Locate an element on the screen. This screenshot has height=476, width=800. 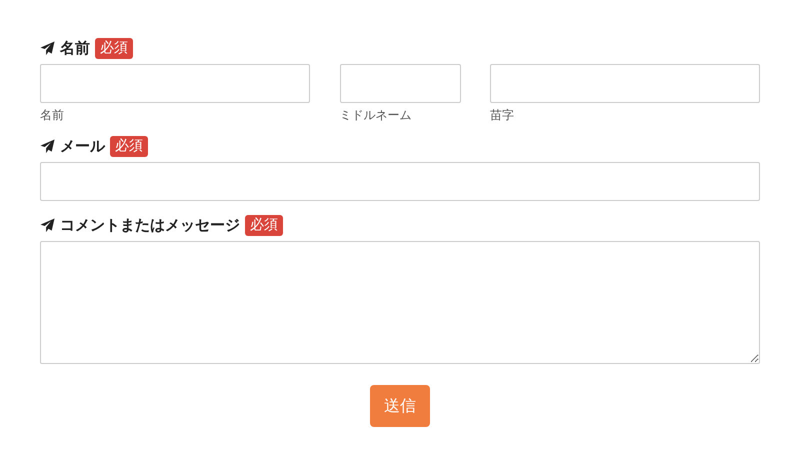
field-label: 名前 is located at coordinates (75, 48).